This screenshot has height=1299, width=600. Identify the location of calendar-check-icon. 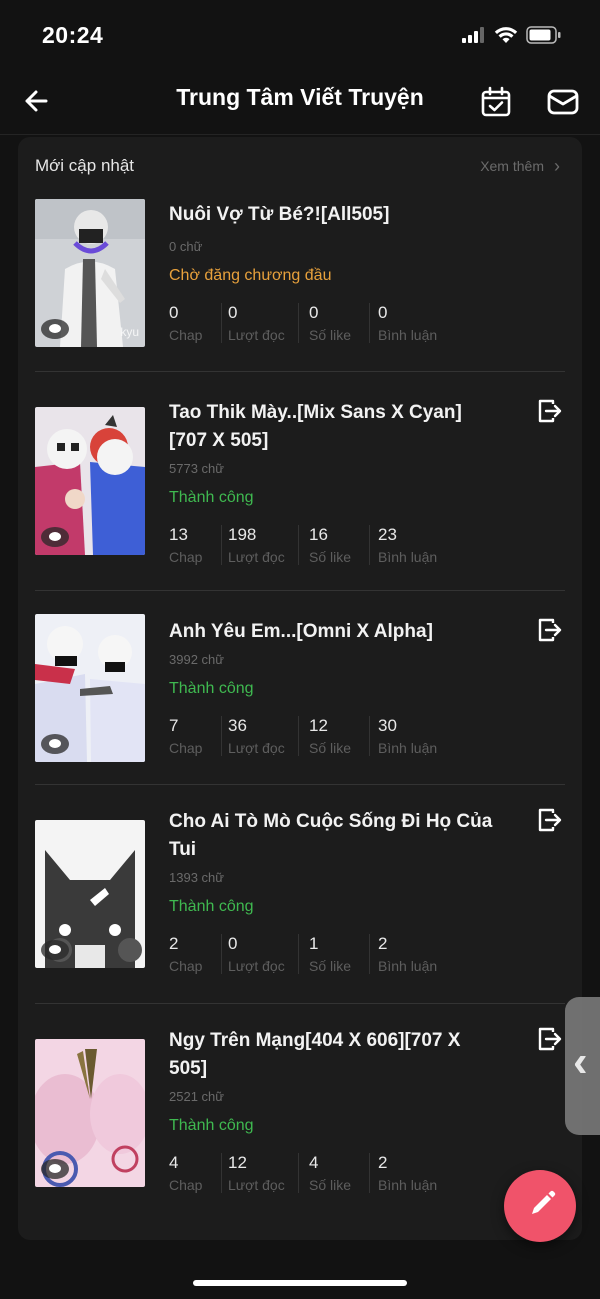
(496, 102).